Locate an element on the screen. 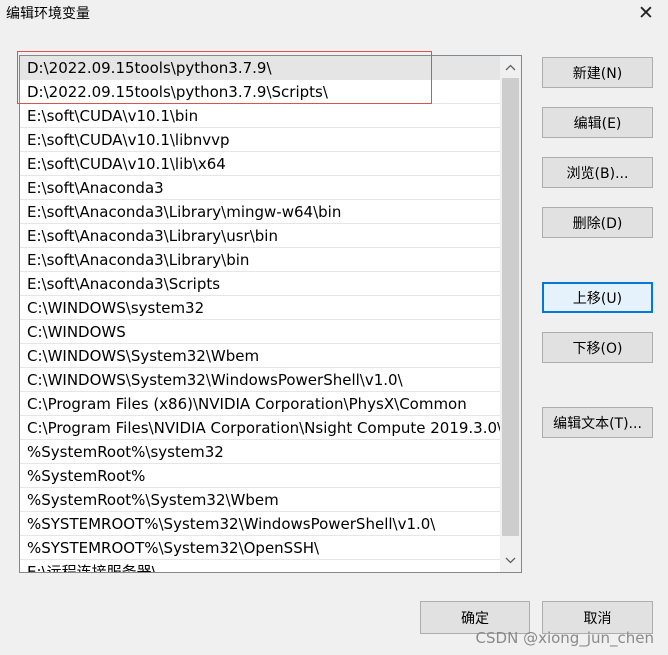 The height and width of the screenshot is (655, 668). chevron-down-icon is located at coordinates (510, 560).